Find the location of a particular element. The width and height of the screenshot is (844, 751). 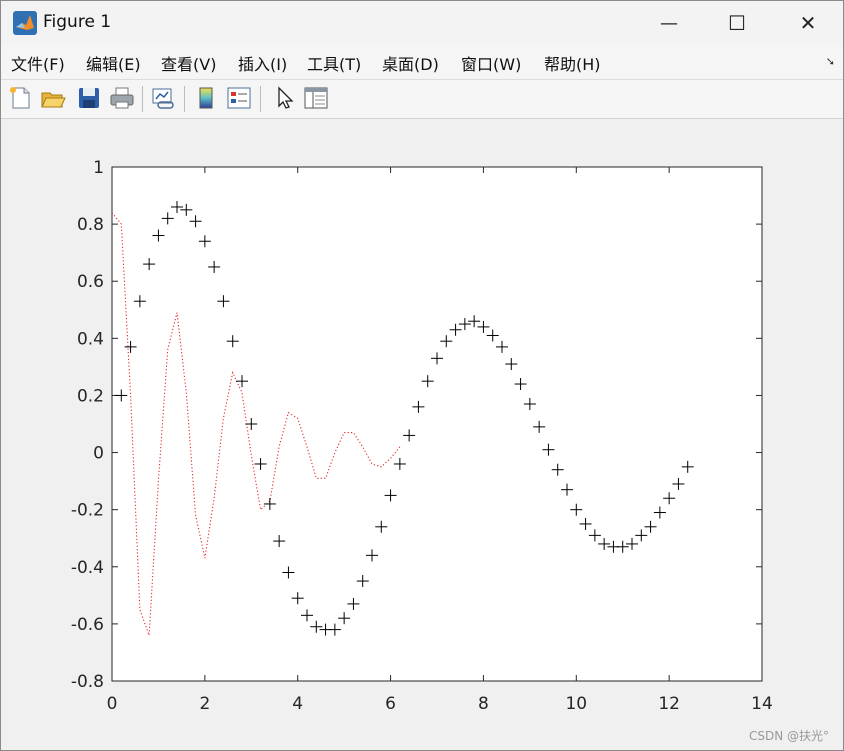

y-tick-label: 0.8 is located at coordinates (90, 225).